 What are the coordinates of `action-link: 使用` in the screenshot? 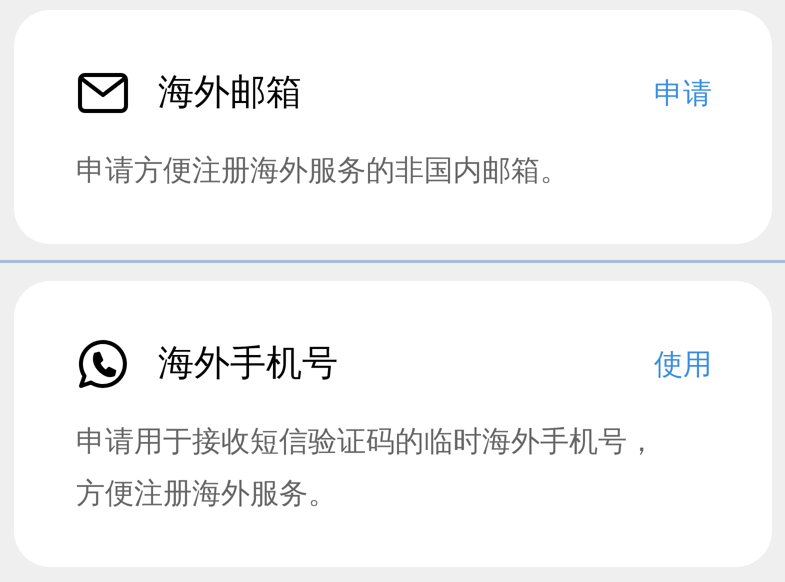 It's located at (683, 364).